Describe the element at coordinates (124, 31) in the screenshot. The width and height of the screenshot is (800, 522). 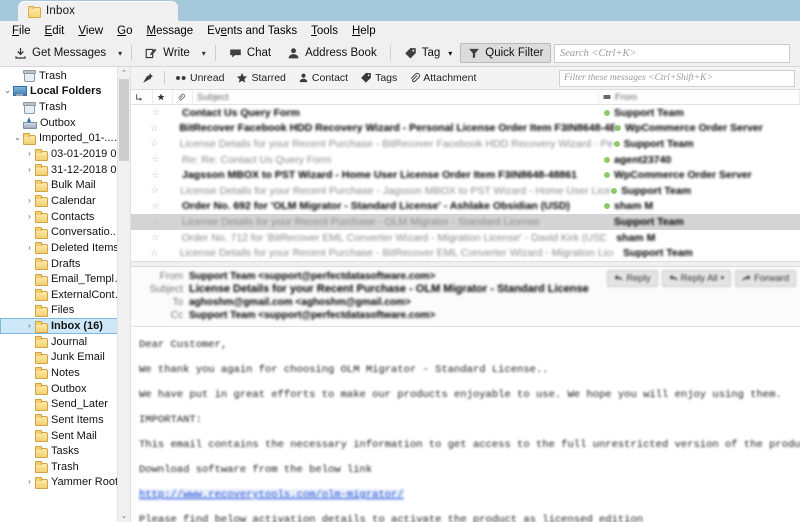
I see `menu-go: Go` at that location.